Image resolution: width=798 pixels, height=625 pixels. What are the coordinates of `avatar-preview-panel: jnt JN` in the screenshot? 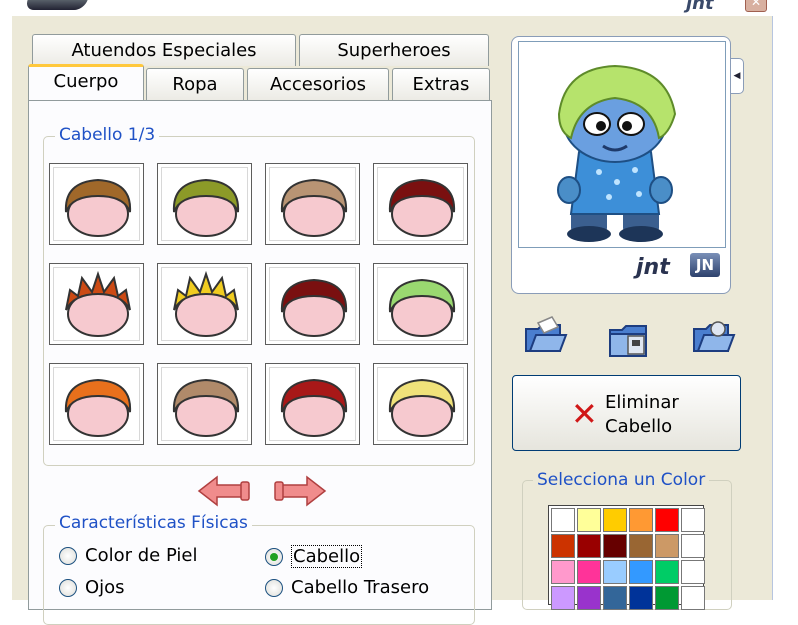 It's located at (621, 165).